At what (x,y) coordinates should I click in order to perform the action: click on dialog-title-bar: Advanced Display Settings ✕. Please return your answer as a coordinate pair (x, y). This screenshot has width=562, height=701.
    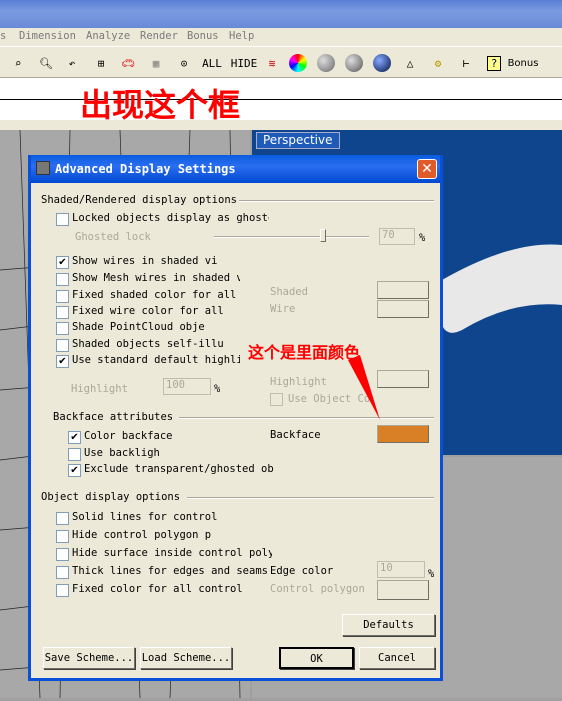
    Looking at the image, I should click on (235, 169).